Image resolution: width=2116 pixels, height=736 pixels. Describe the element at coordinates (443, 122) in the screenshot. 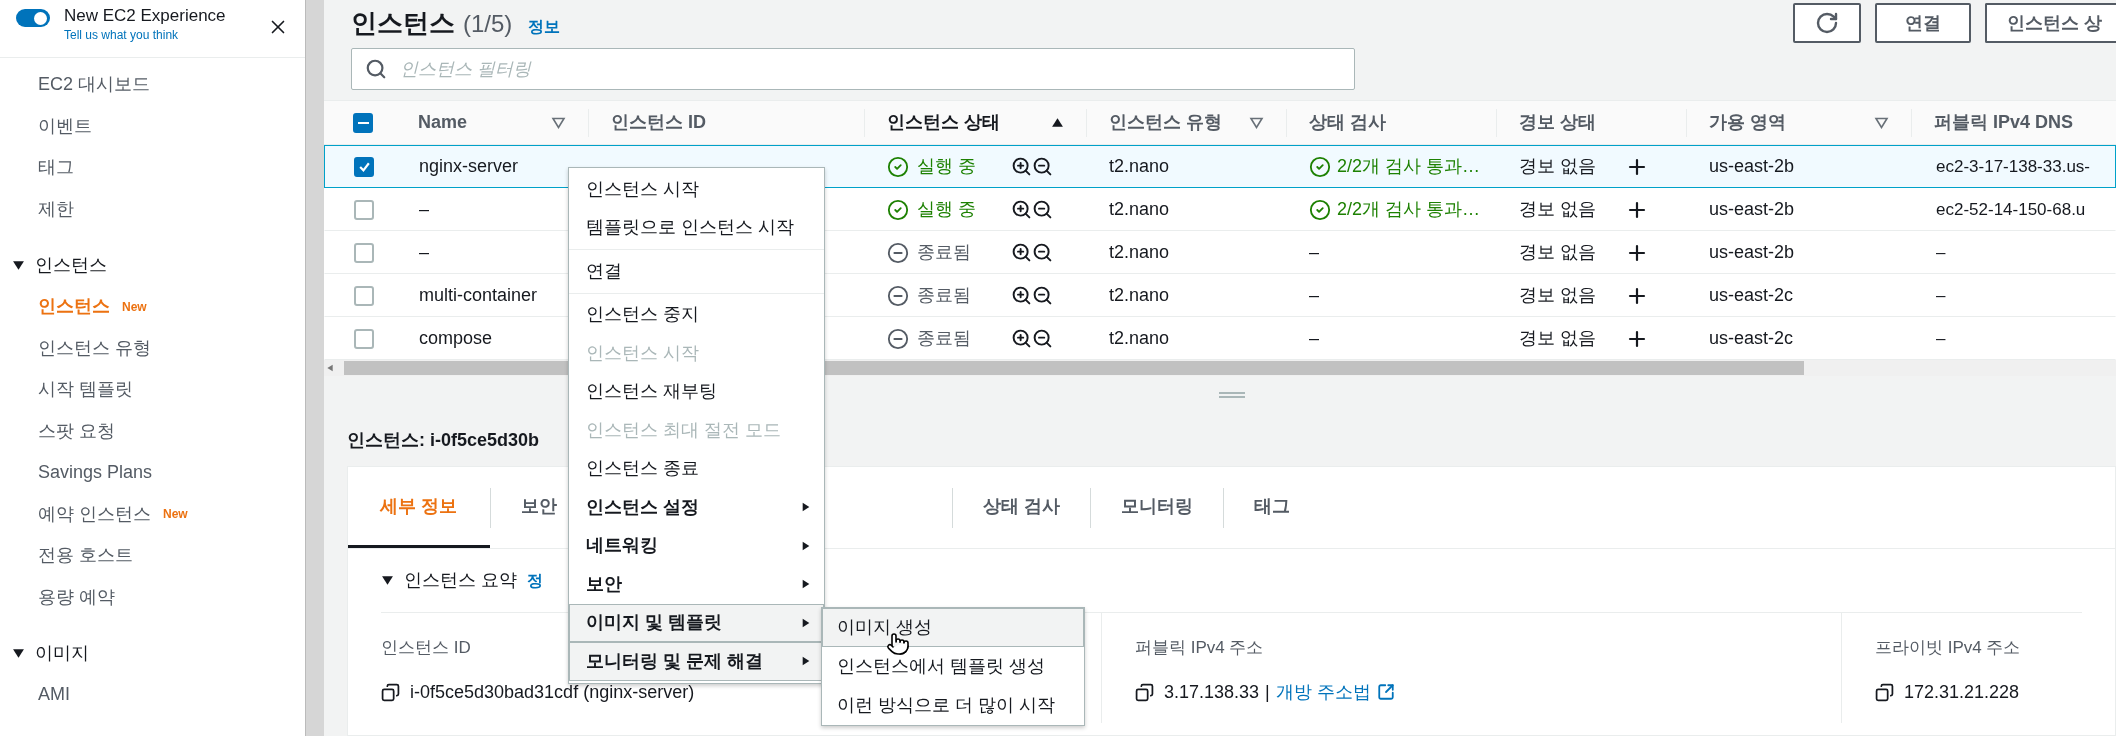

I see `column-header: Name` at that location.